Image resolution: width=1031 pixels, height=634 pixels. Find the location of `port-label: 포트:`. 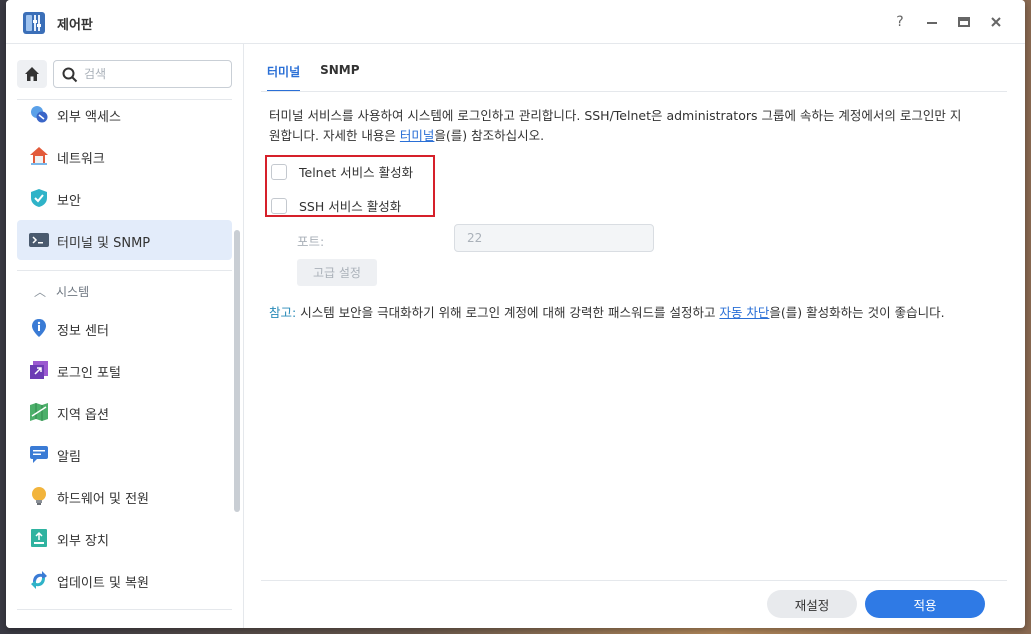

port-label: 포트: is located at coordinates (311, 241).